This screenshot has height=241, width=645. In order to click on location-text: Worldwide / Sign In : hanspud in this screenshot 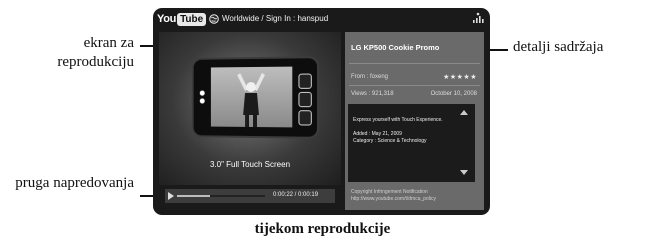, I will do `click(275, 18)`.